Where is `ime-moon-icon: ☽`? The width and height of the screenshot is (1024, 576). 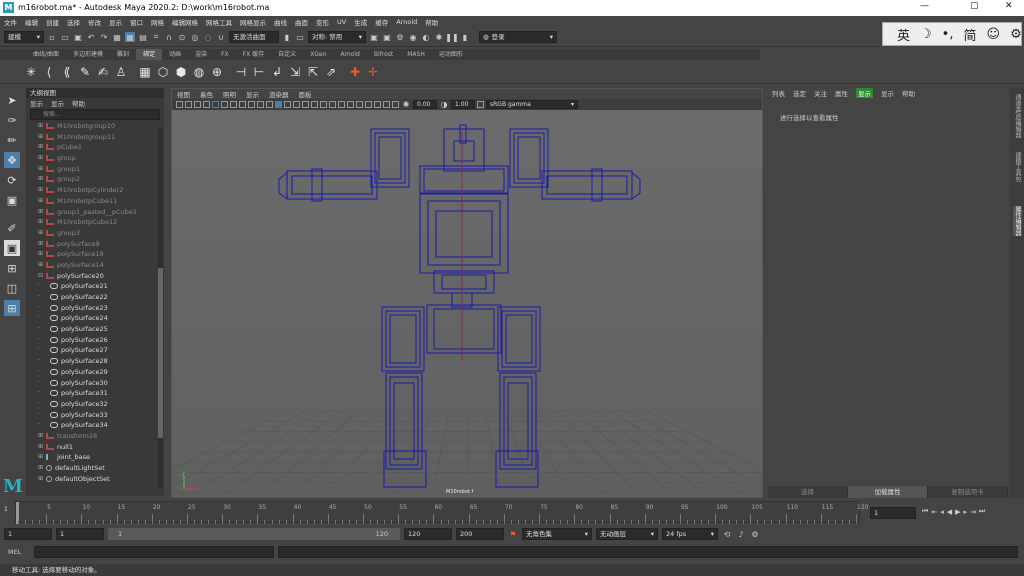
ime-moon-icon: ☽ is located at coordinates (926, 34).